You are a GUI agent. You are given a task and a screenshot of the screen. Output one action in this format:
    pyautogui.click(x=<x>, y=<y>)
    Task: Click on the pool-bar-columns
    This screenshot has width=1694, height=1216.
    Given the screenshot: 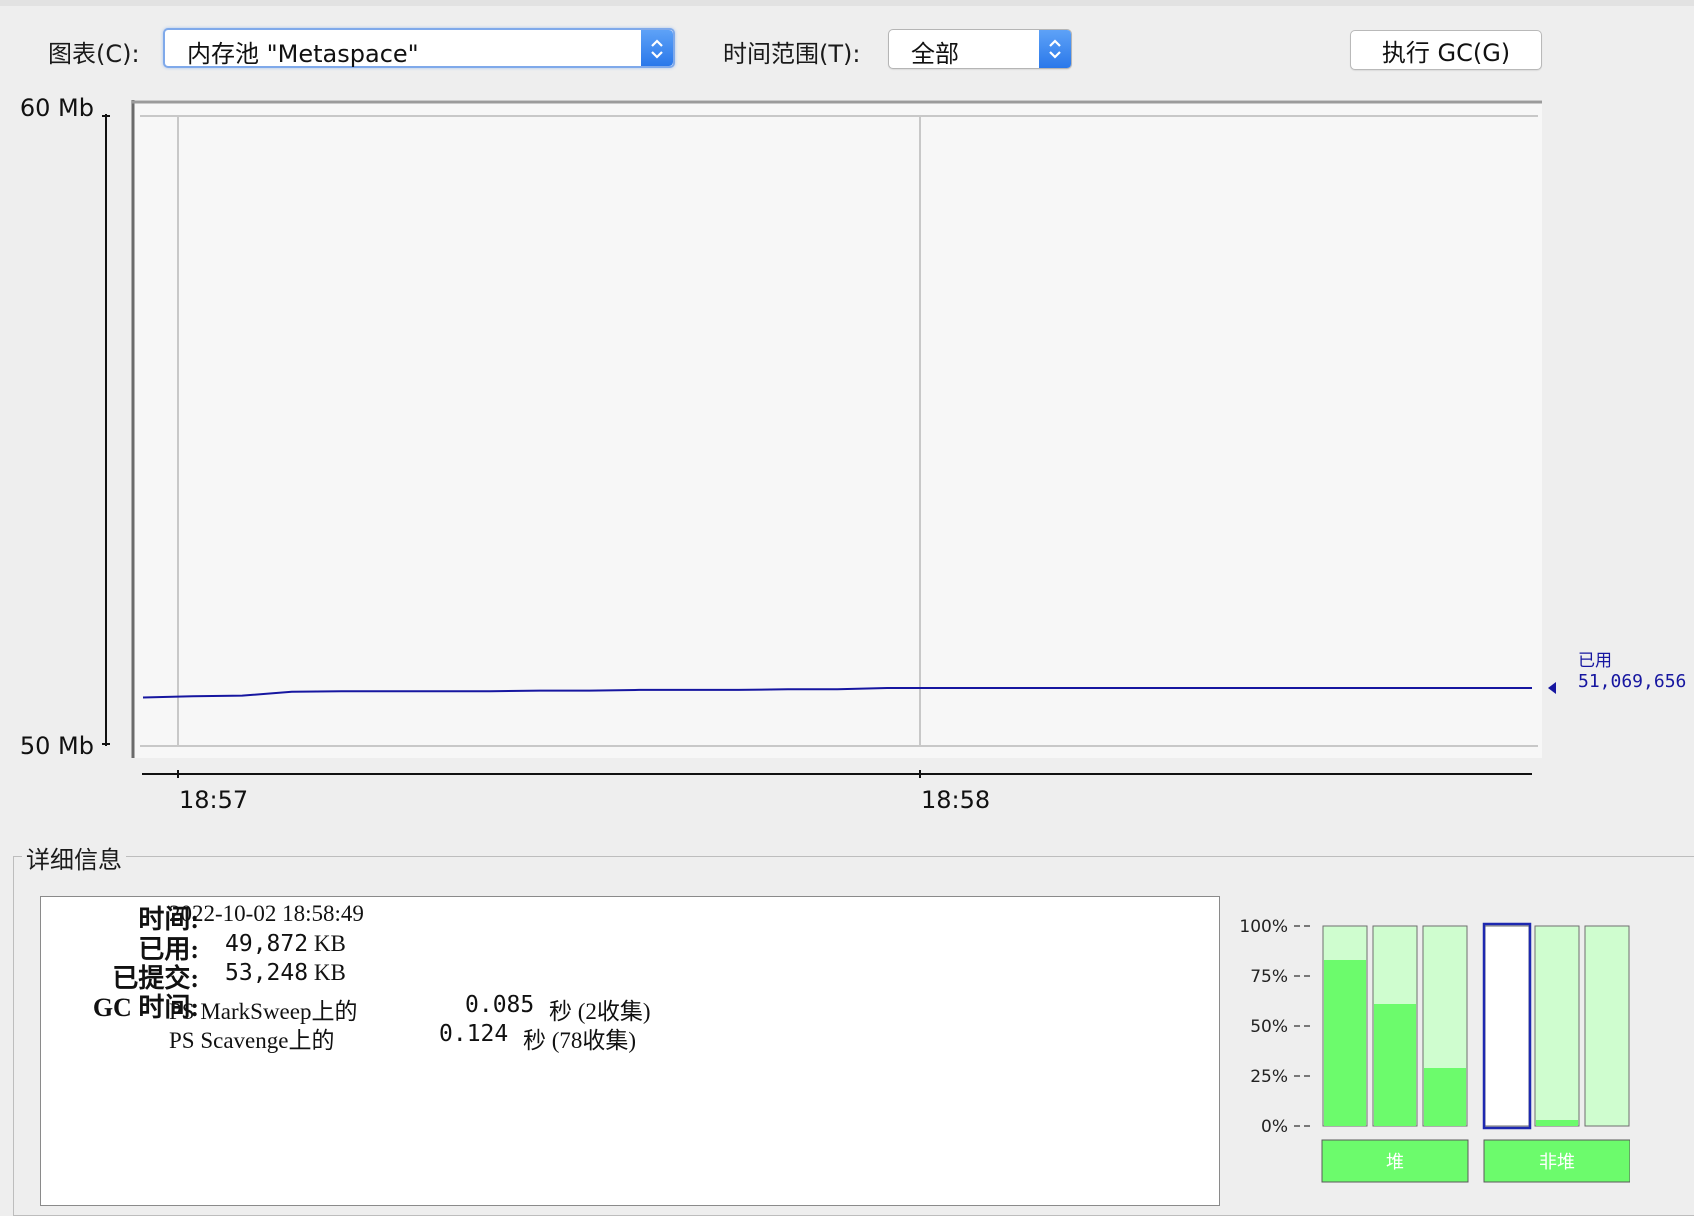 What is the action you would take?
    pyautogui.click(x=1476, y=1026)
    